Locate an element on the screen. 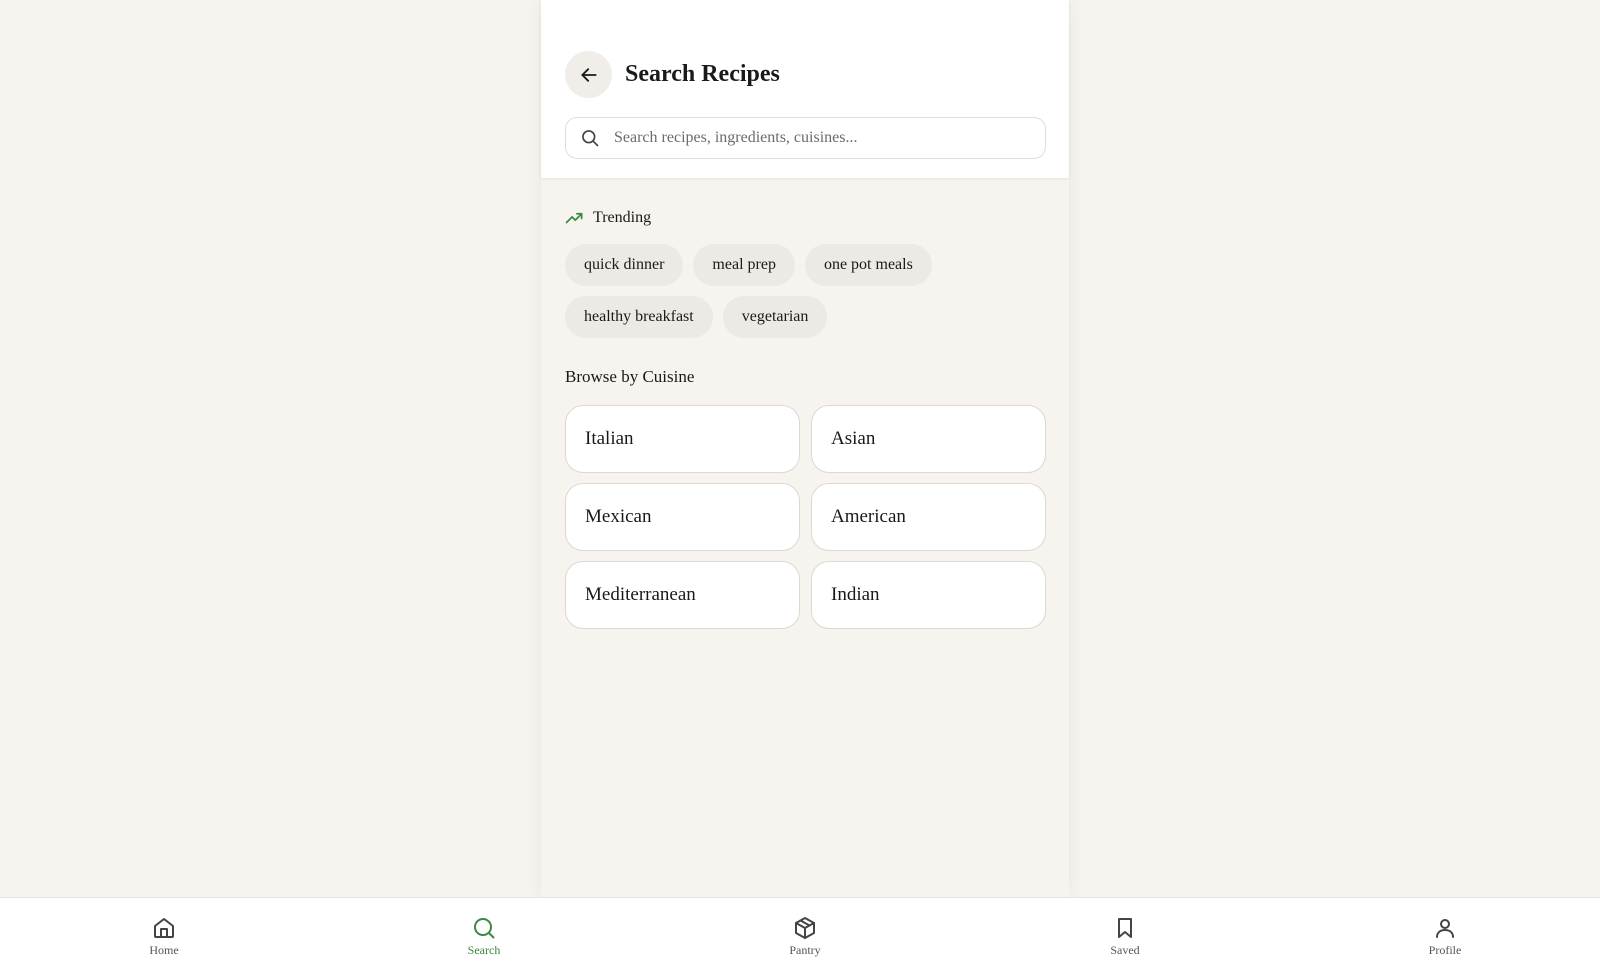  tab-pantry: Pantry is located at coordinates (805, 937).